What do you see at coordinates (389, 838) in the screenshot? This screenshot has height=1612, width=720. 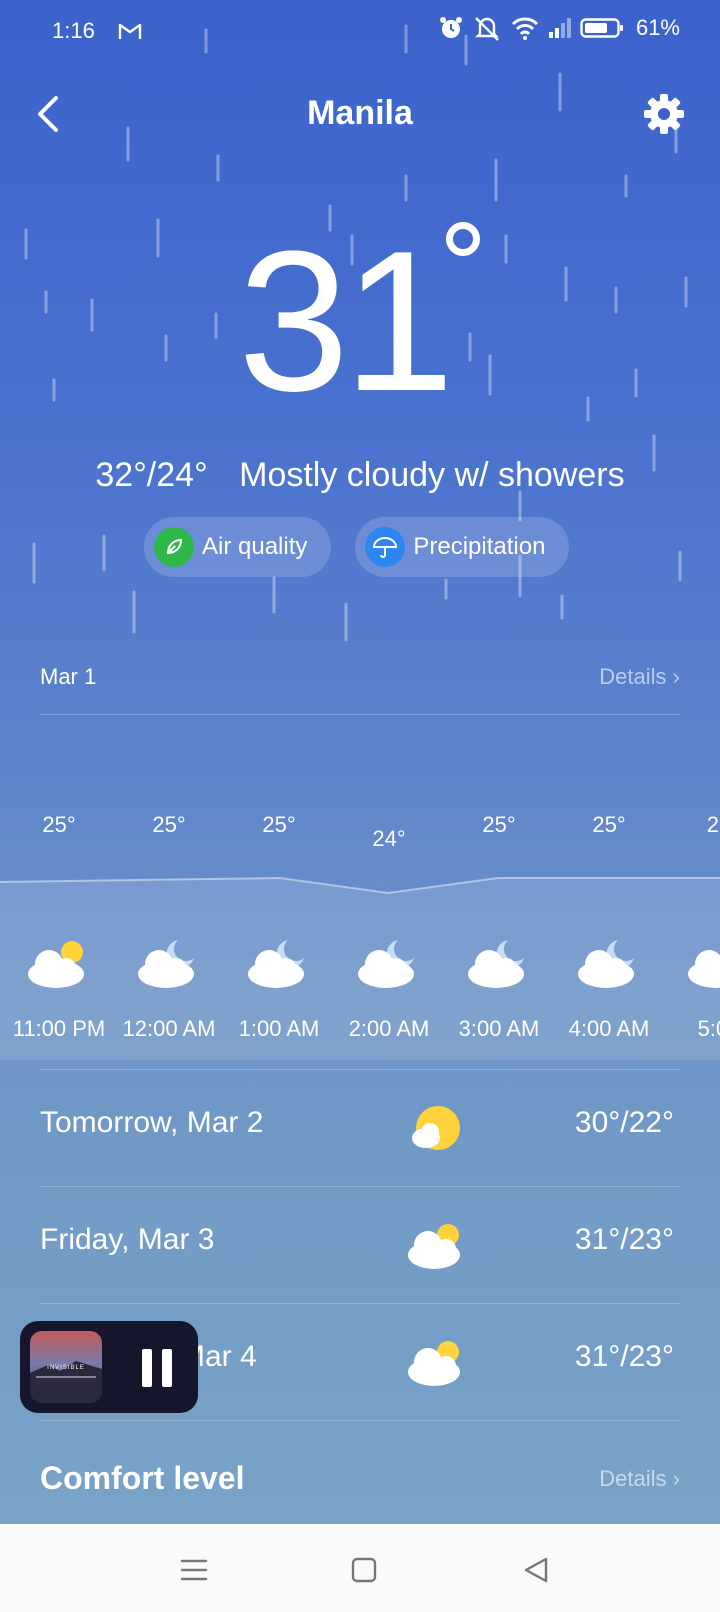 I see `hourly-temp: 24°` at bounding box center [389, 838].